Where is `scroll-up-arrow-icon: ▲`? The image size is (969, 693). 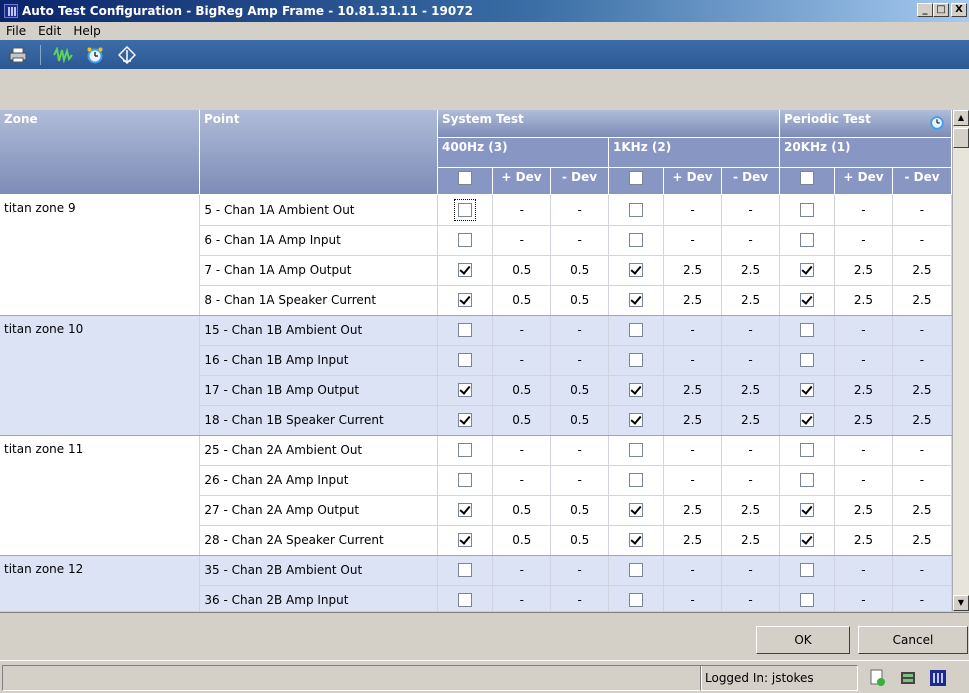
scroll-up-arrow-icon: ▲ is located at coordinates (961, 118).